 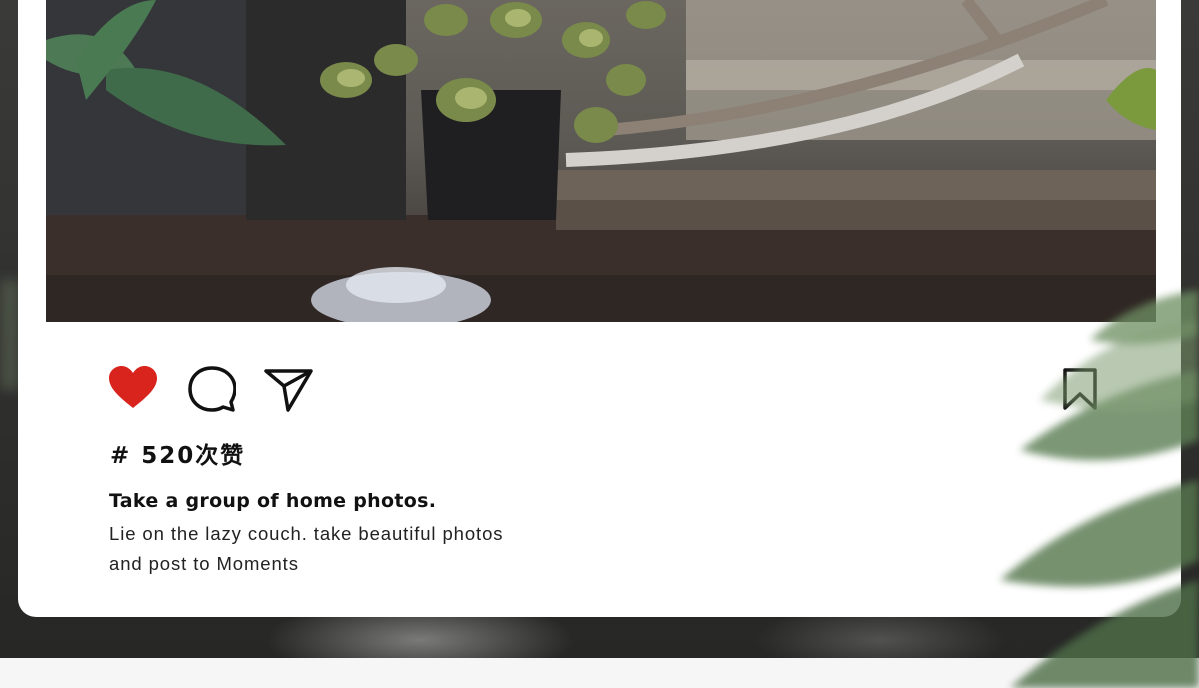 What do you see at coordinates (133, 388) in the screenshot?
I see `heart-icon` at bounding box center [133, 388].